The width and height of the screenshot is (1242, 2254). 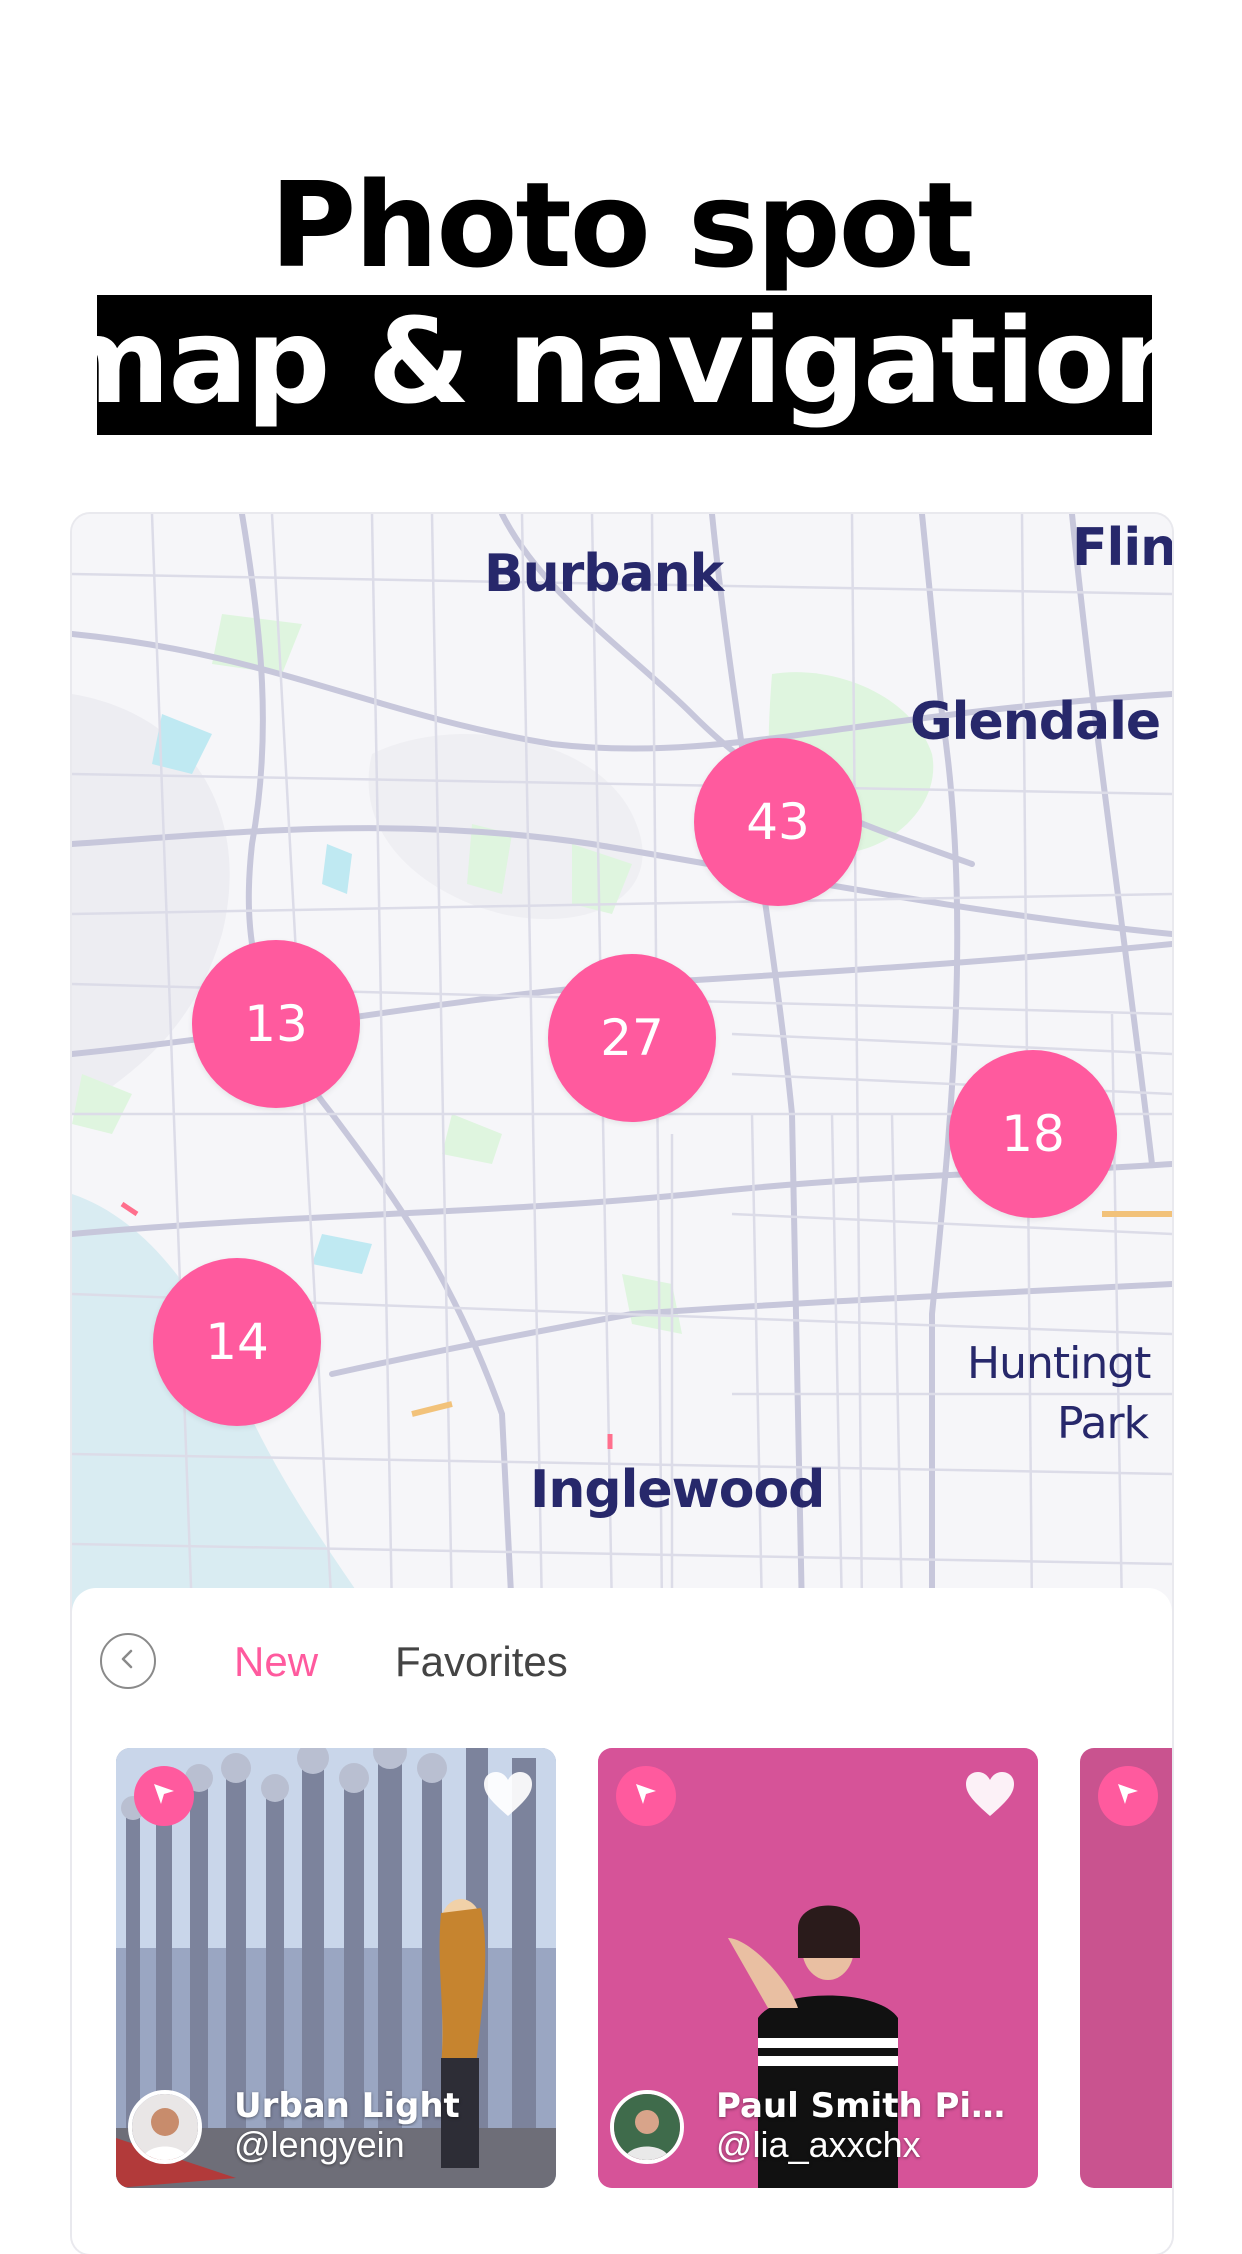 What do you see at coordinates (237, 1342) in the screenshot?
I see `cluster-marker: 14` at bounding box center [237, 1342].